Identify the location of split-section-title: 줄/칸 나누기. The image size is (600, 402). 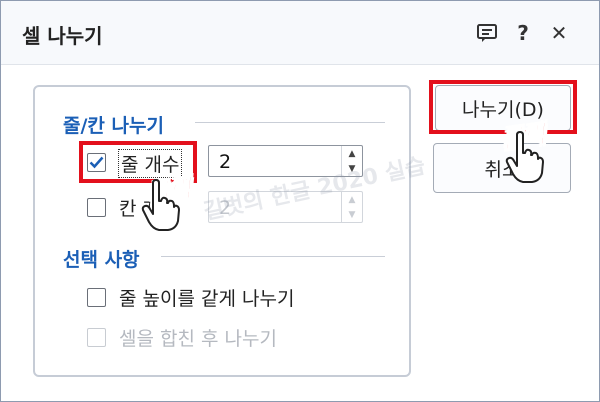
(113, 126).